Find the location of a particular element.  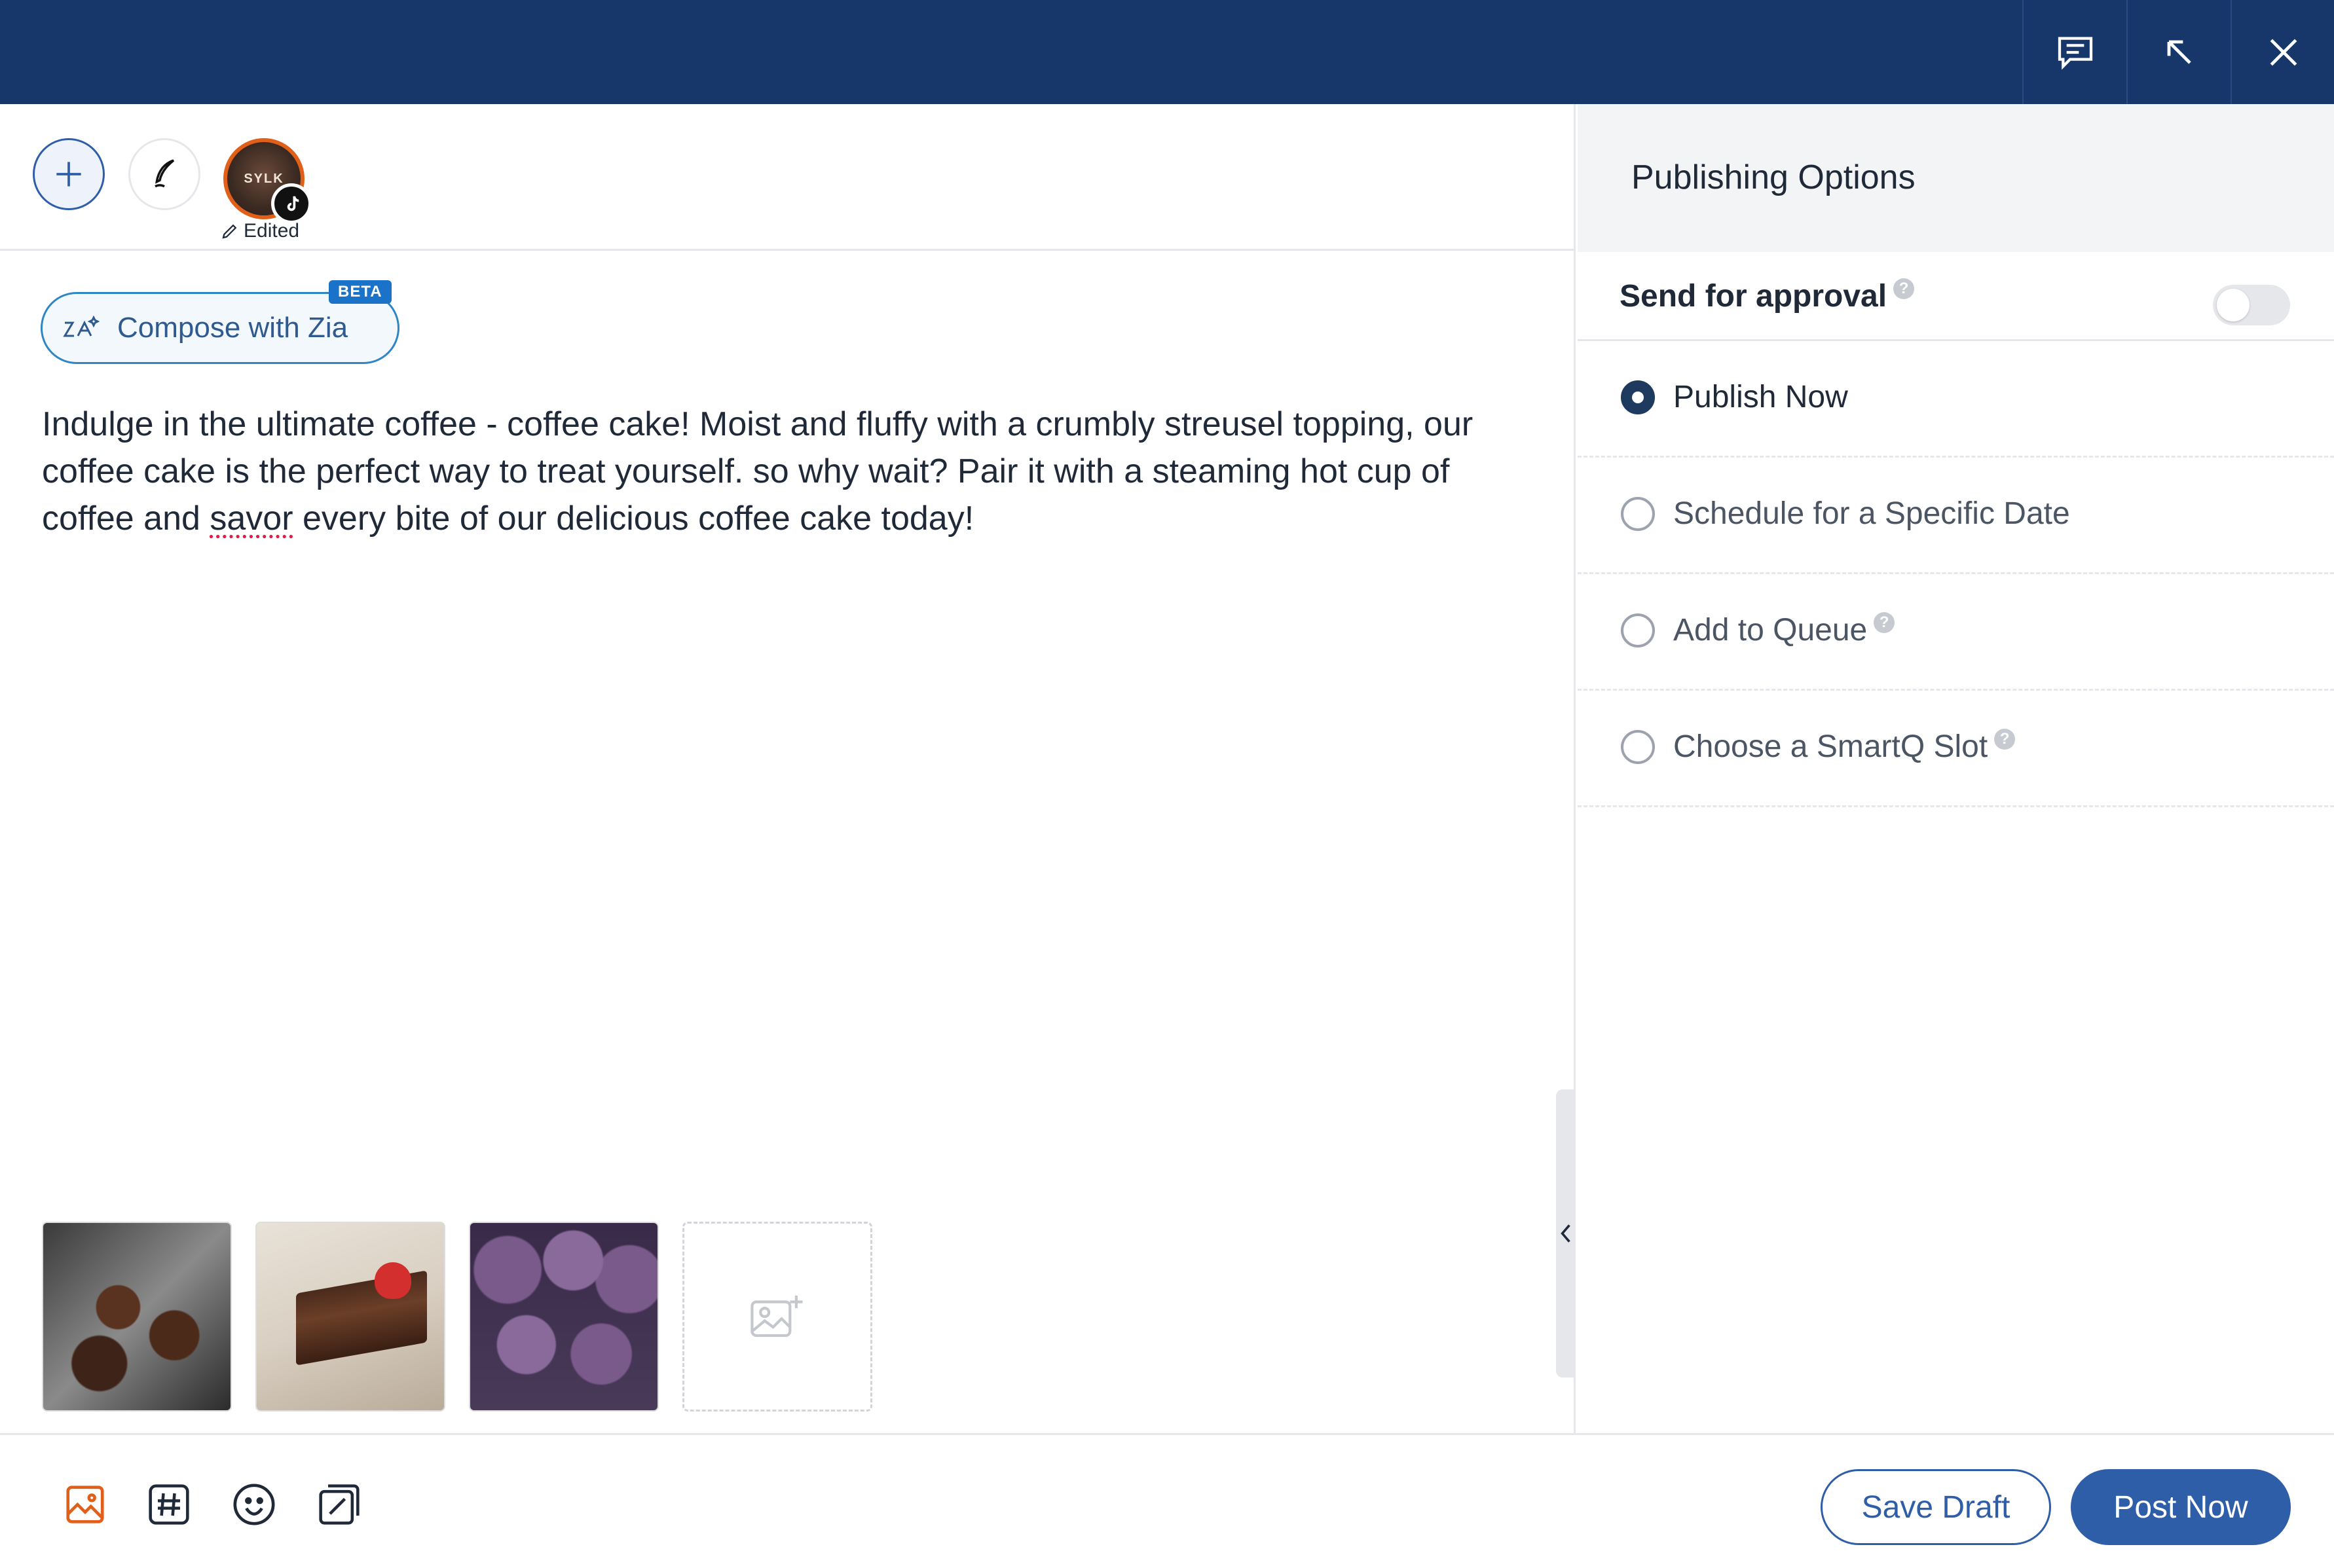

emoji-button is located at coordinates (254, 1504).